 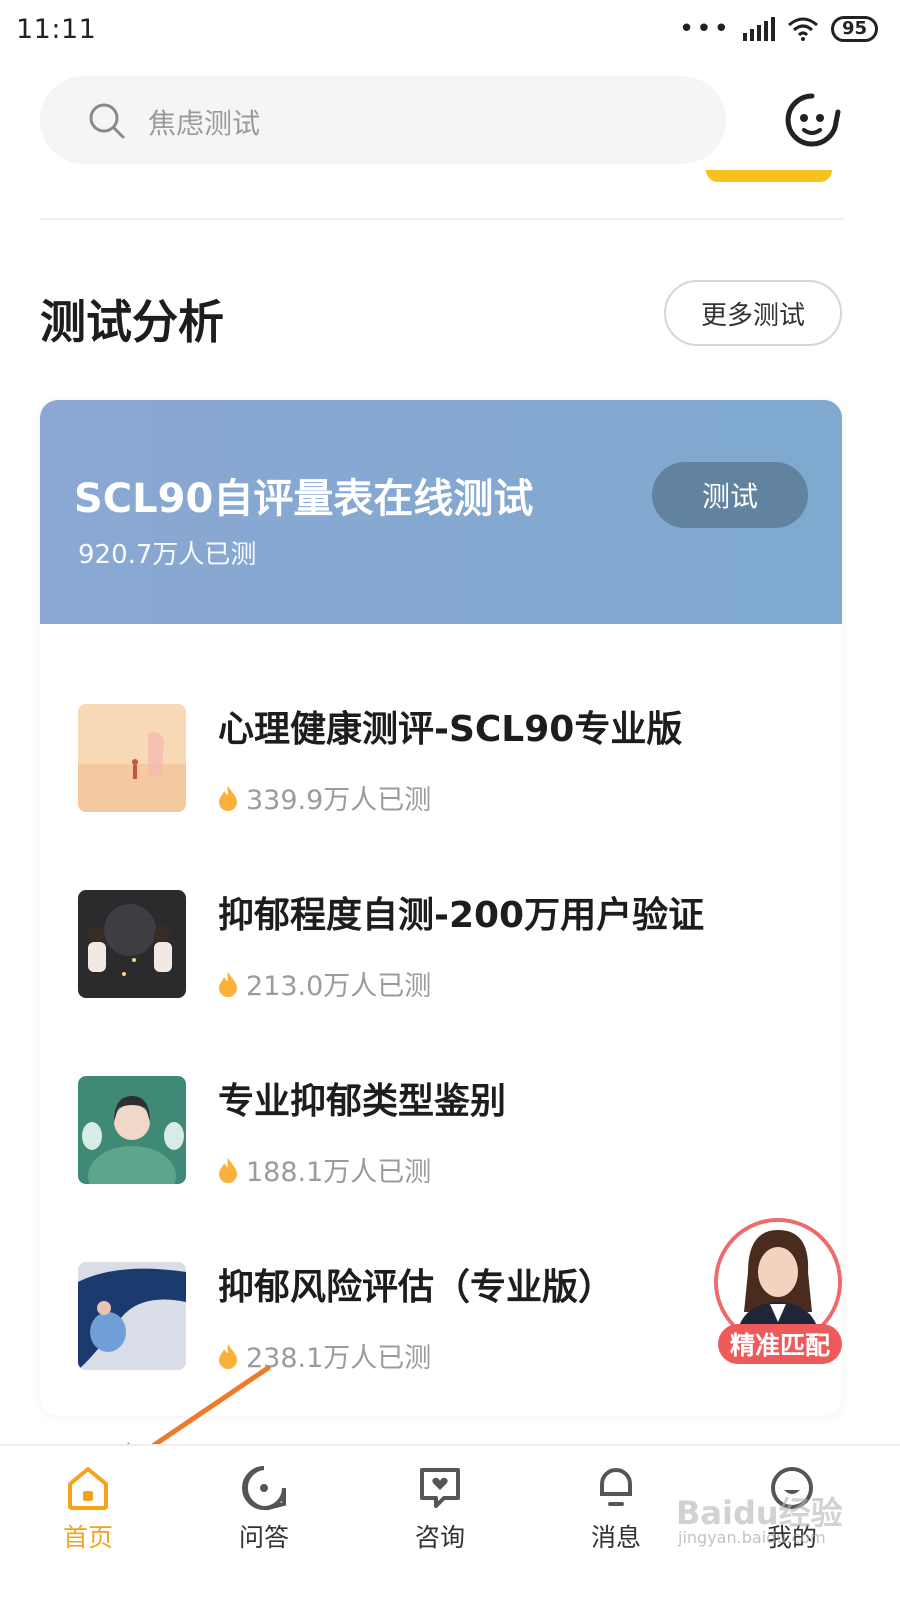 I want to click on tab-indicator, so click(x=769, y=176).